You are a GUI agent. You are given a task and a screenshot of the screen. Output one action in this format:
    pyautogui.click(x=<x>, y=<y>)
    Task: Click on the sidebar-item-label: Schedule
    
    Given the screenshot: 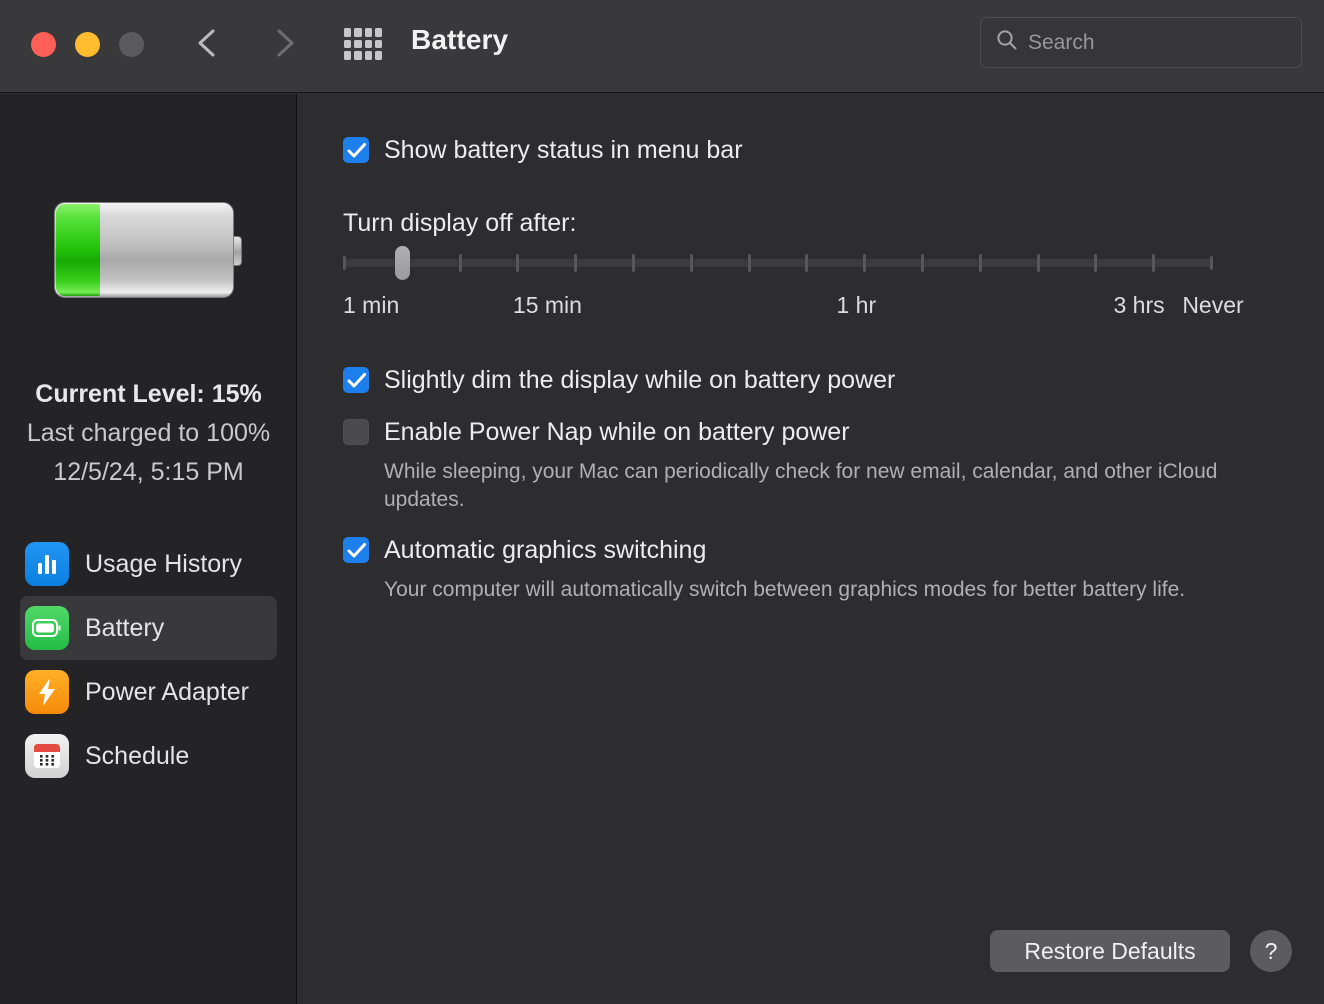 What is the action you would take?
    pyautogui.click(x=137, y=755)
    